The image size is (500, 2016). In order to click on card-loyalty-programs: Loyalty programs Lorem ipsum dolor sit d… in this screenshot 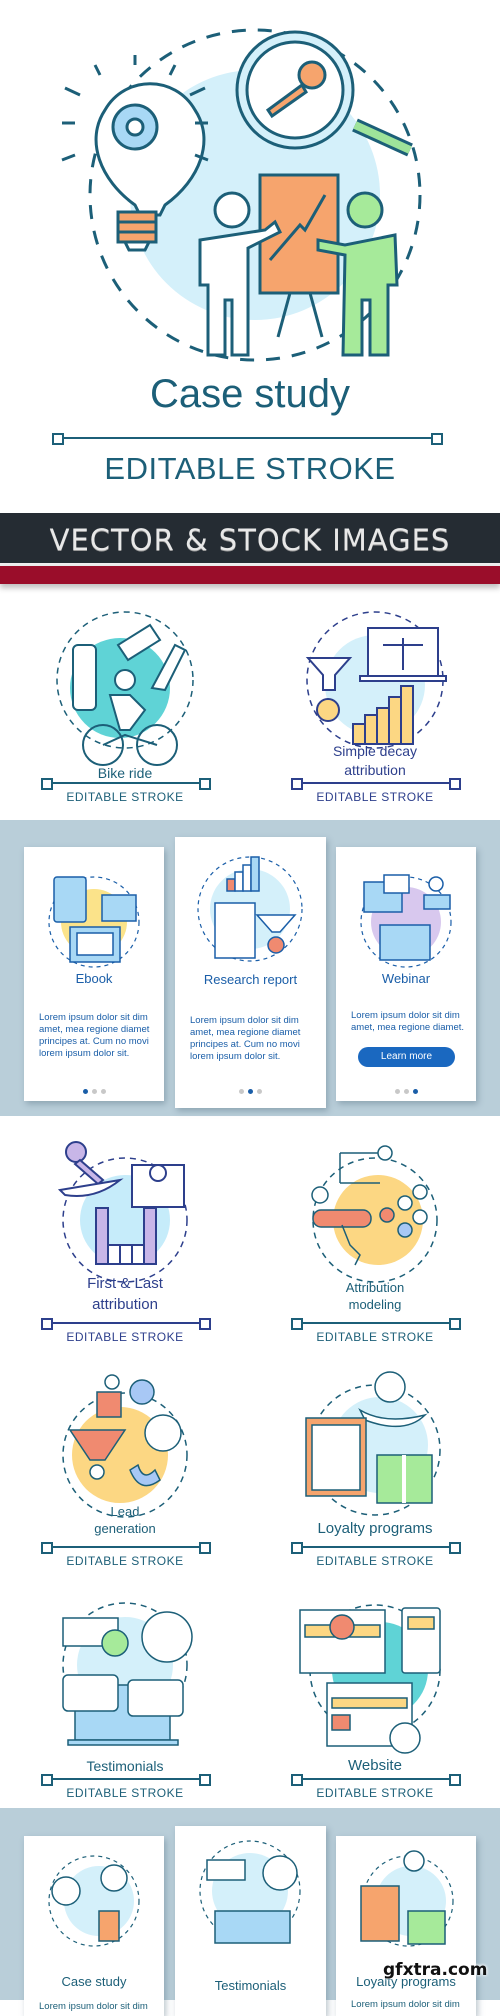, I will do `click(406, 1926)`.